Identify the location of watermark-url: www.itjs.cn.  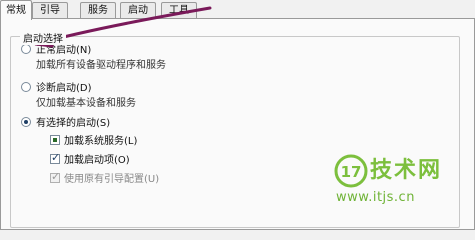
(375, 197).